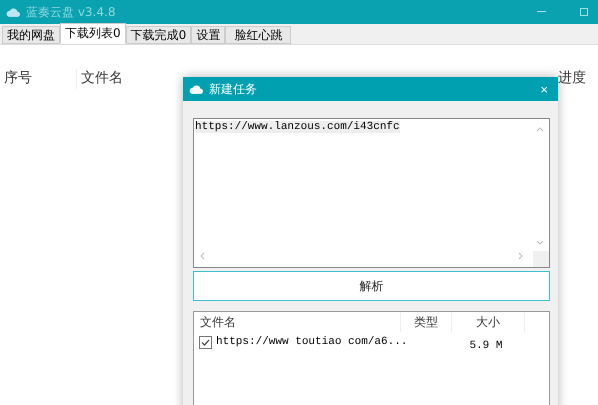 Image resolution: width=598 pixels, height=405 pixels. I want to click on scroll-down-icon, so click(540, 242).